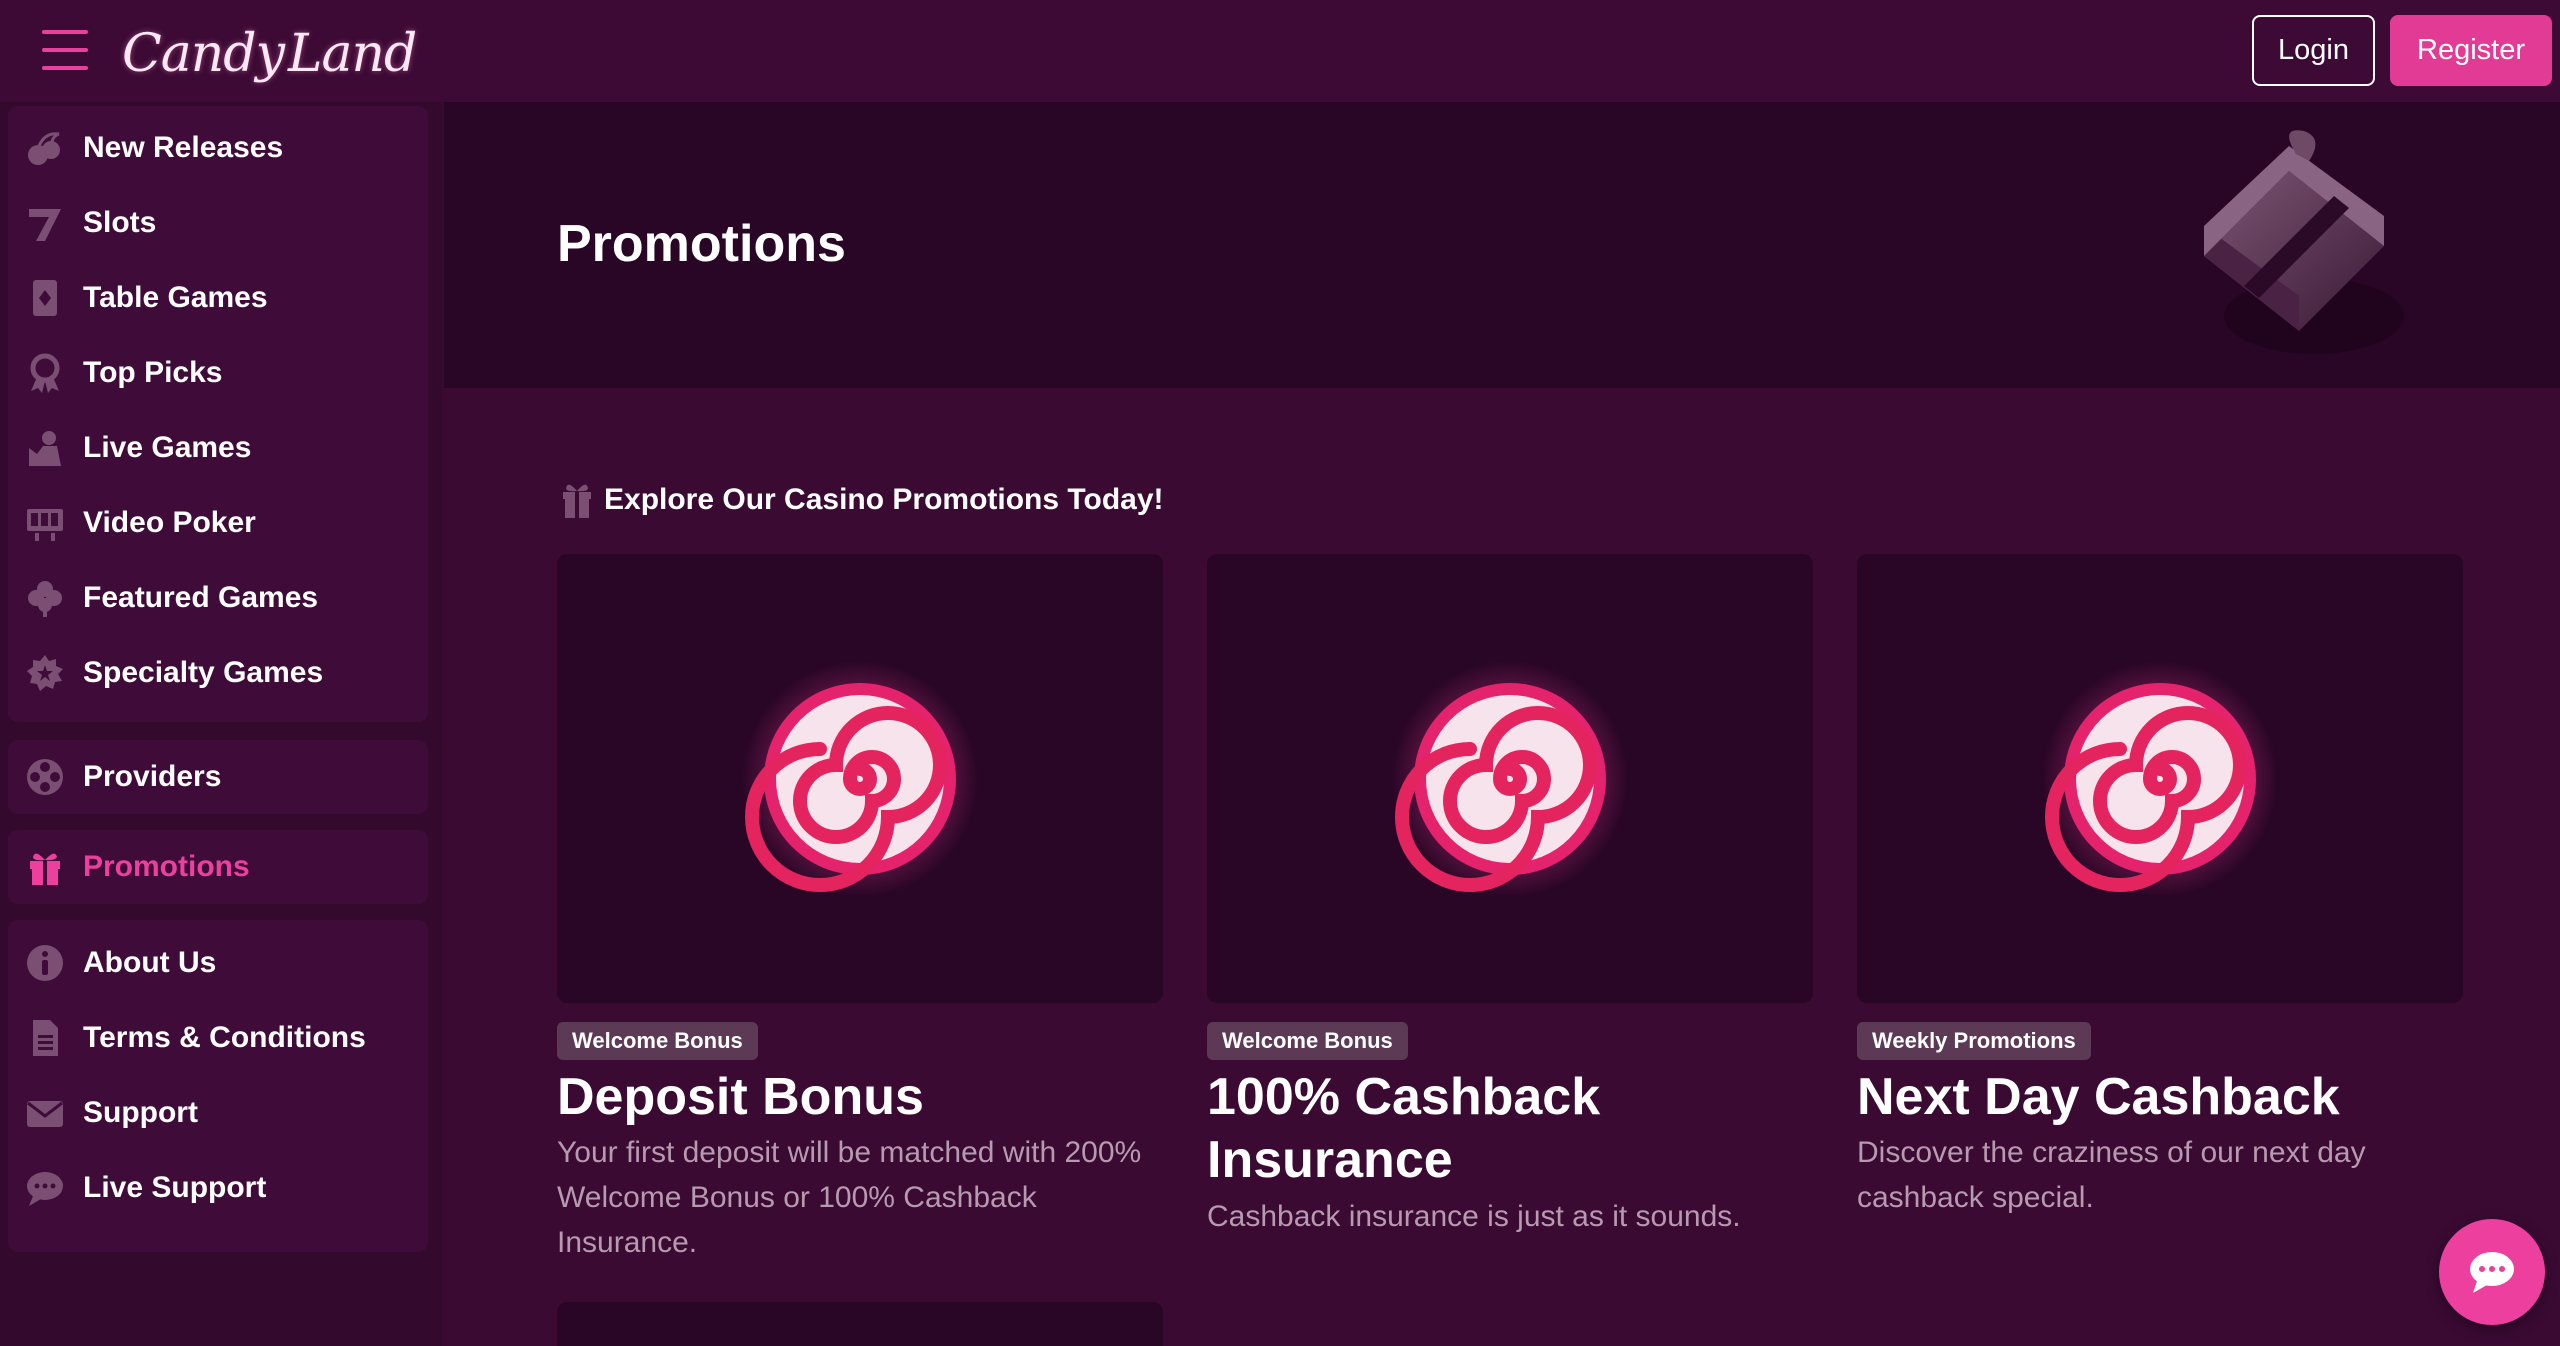 This screenshot has width=2560, height=1346. What do you see at coordinates (1280, 51) in the screenshot?
I see `top-navigation-bar: Candy Land Login Register` at bounding box center [1280, 51].